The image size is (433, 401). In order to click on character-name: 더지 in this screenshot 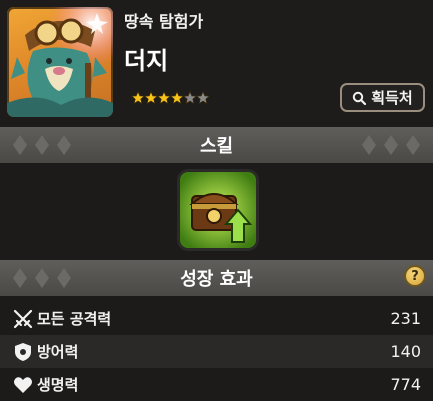, I will do `click(146, 61)`.